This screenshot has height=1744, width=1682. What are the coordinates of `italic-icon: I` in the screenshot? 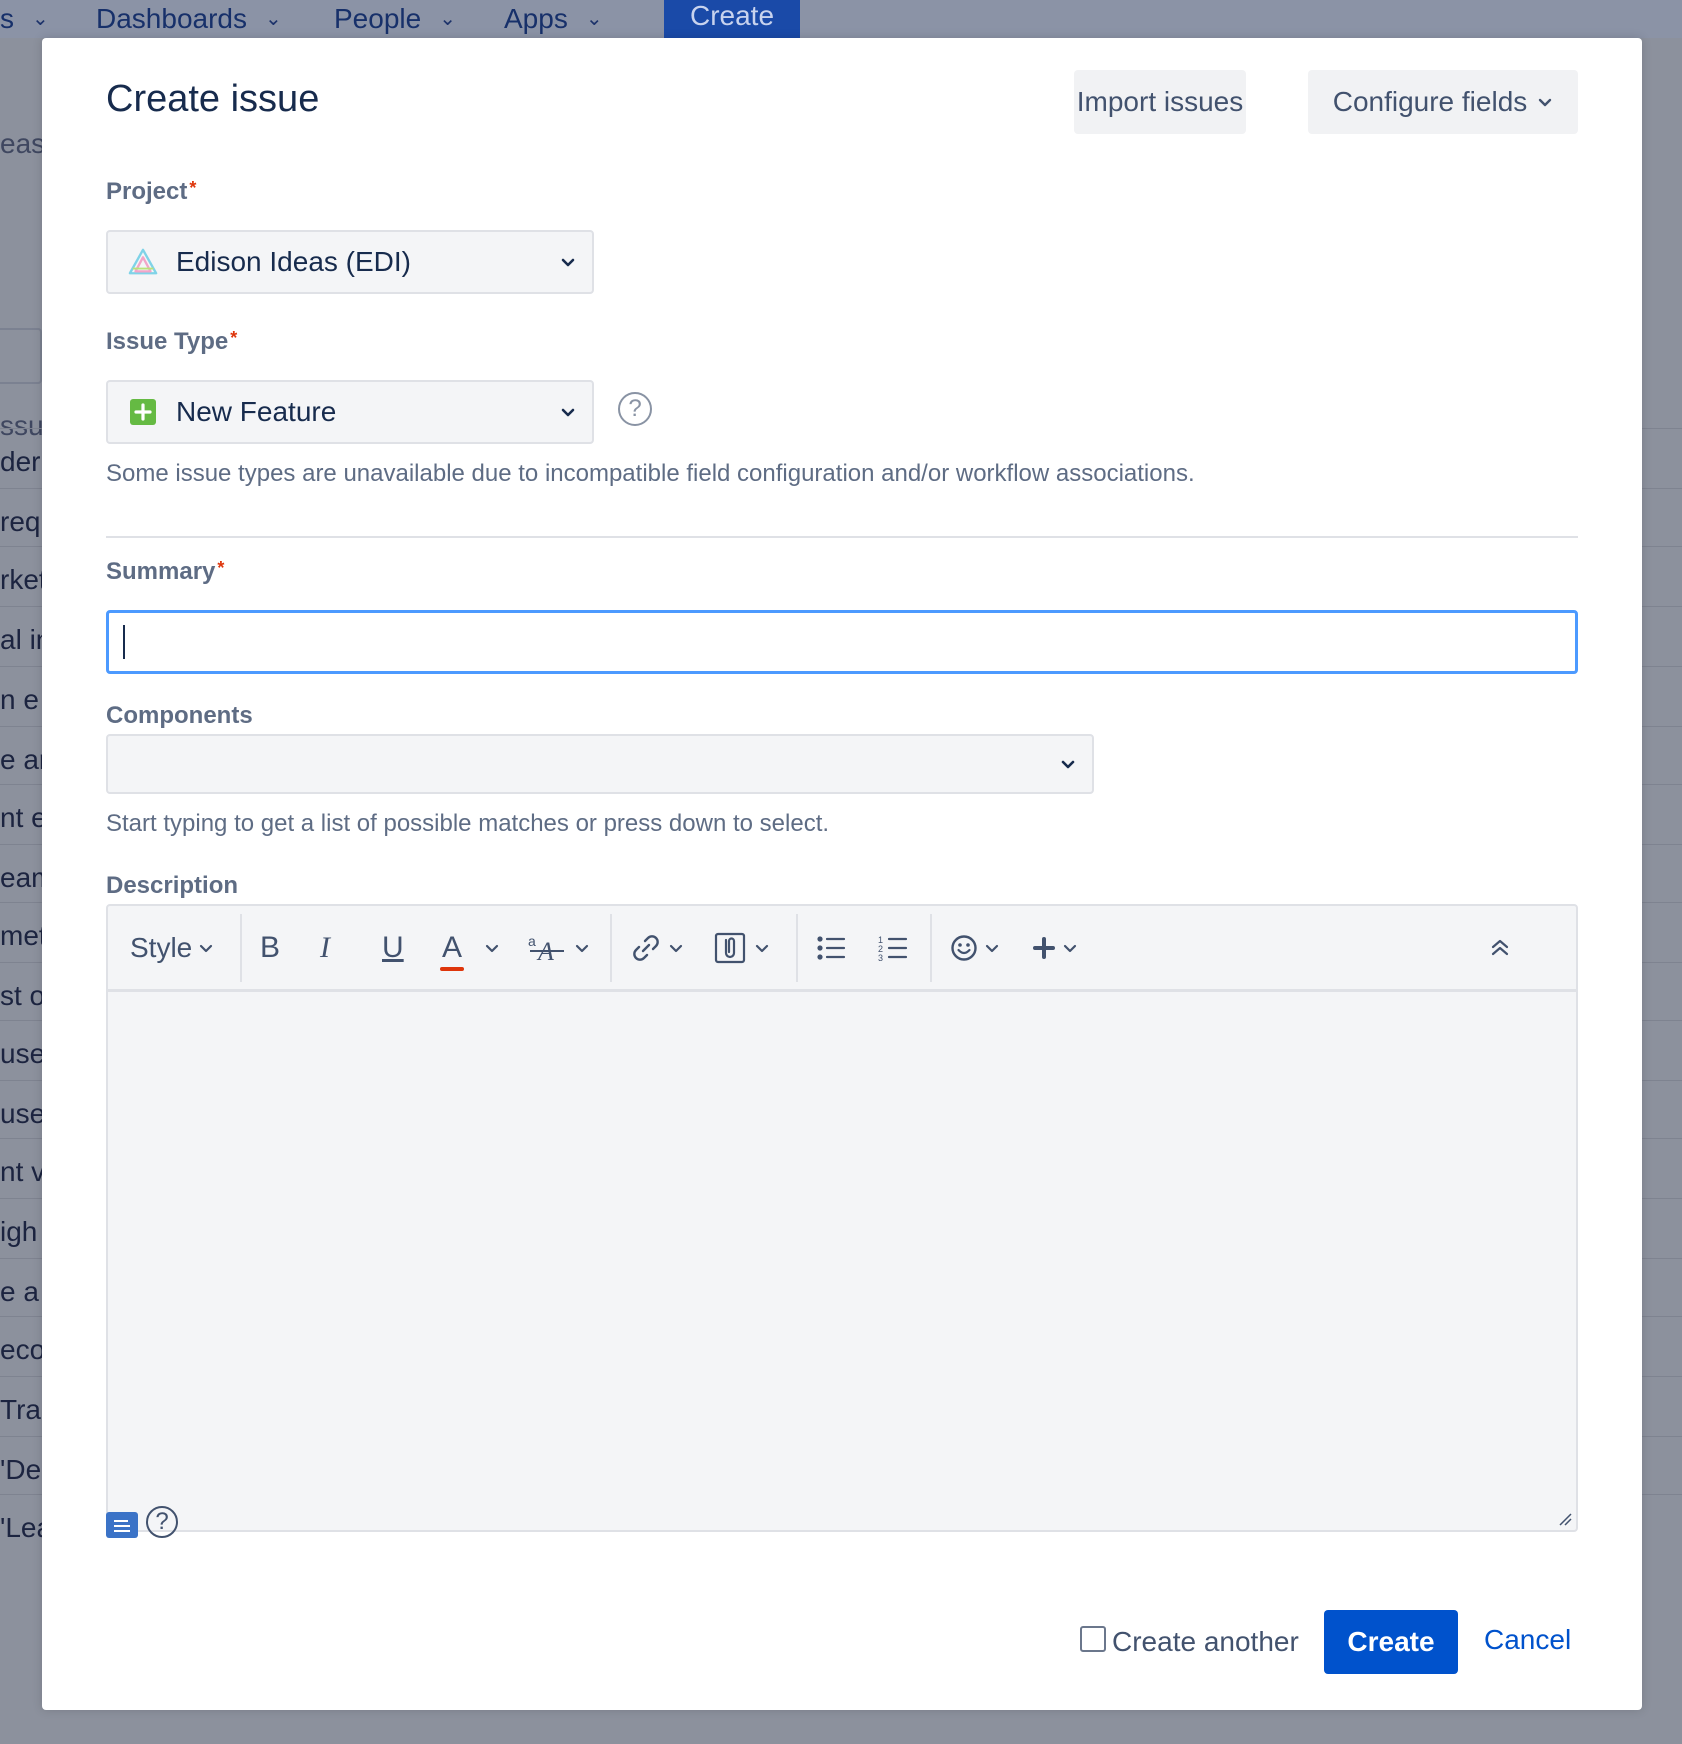 It's located at (325, 947).